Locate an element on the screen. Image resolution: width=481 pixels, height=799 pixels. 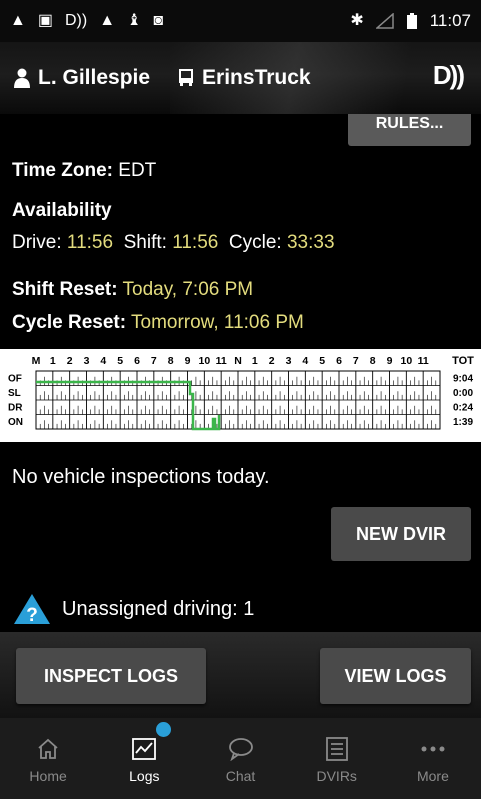
unassigned-driving: ? Unassigned driving: 1 is located at coordinates (133, 609).